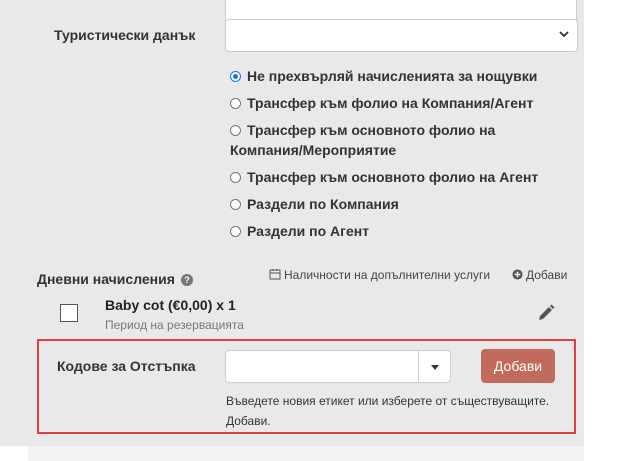 This screenshot has height=461, width=640. I want to click on daily-charge-period: Период на резервацията, so click(174, 325).